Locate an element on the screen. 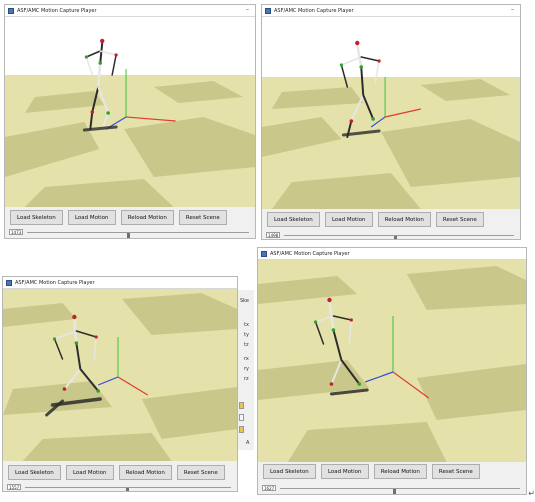 The width and height of the screenshot is (535, 502). side-letter-tx: tx is located at coordinates (246, 325).